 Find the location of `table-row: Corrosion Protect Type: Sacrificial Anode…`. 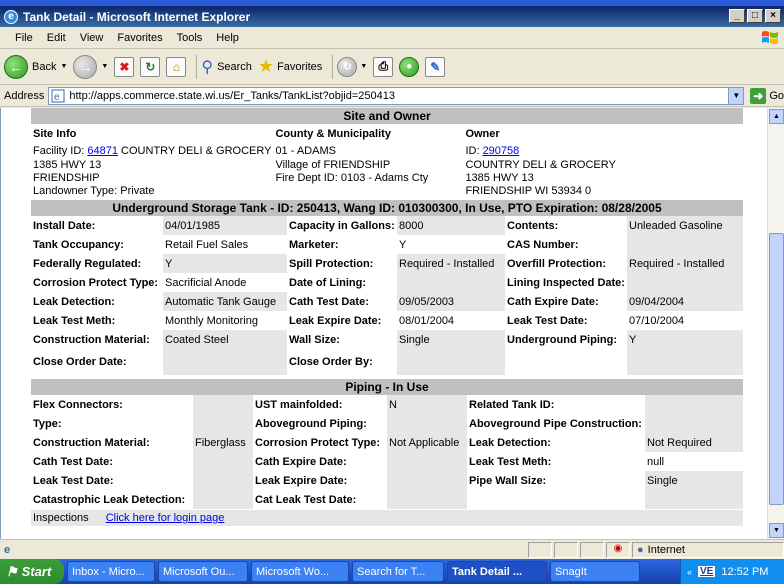

table-row: Corrosion Protect Type: Sacrificial Anode… is located at coordinates (387, 282).